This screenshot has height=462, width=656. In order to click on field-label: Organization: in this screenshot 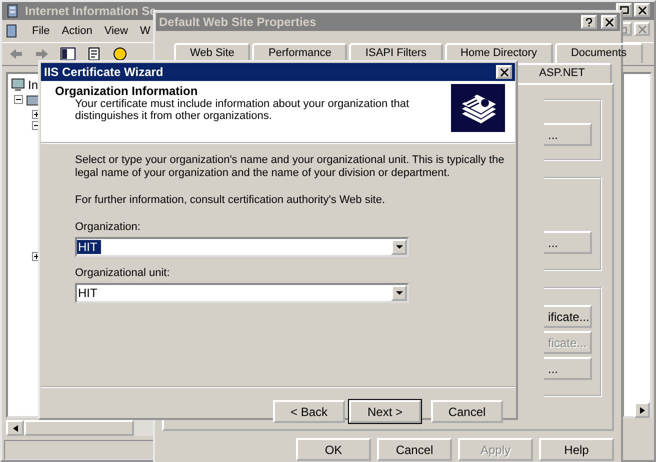, I will do `click(108, 227)`.